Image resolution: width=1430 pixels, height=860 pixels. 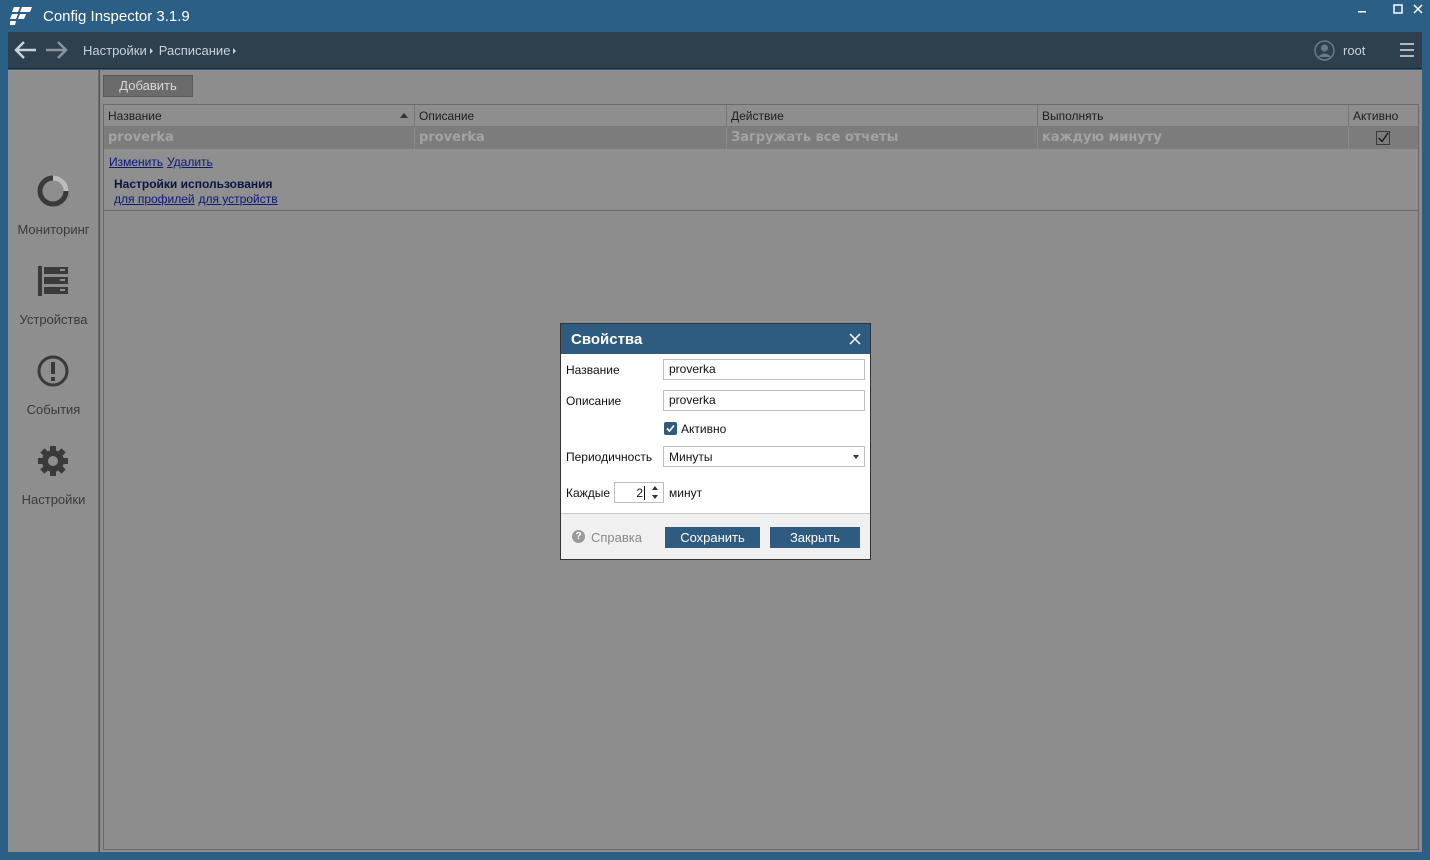 What do you see at coordinates (53, 191) in the screenshot?
I see `monitoring-icon` at bounding box center [53, 191].